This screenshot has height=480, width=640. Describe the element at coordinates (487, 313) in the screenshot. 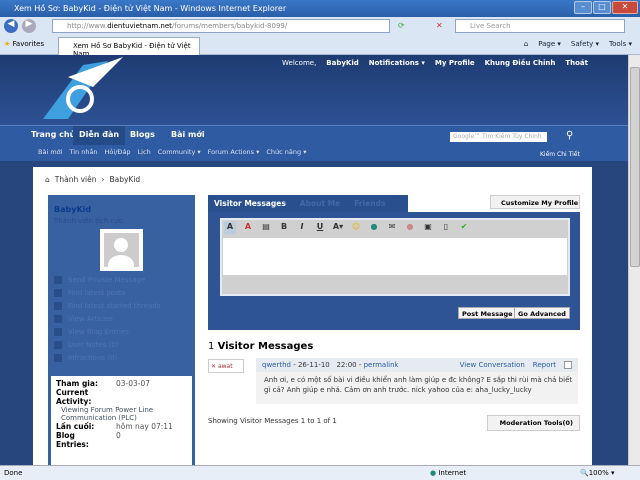

I see `post-message-button: Post Message` at that location.